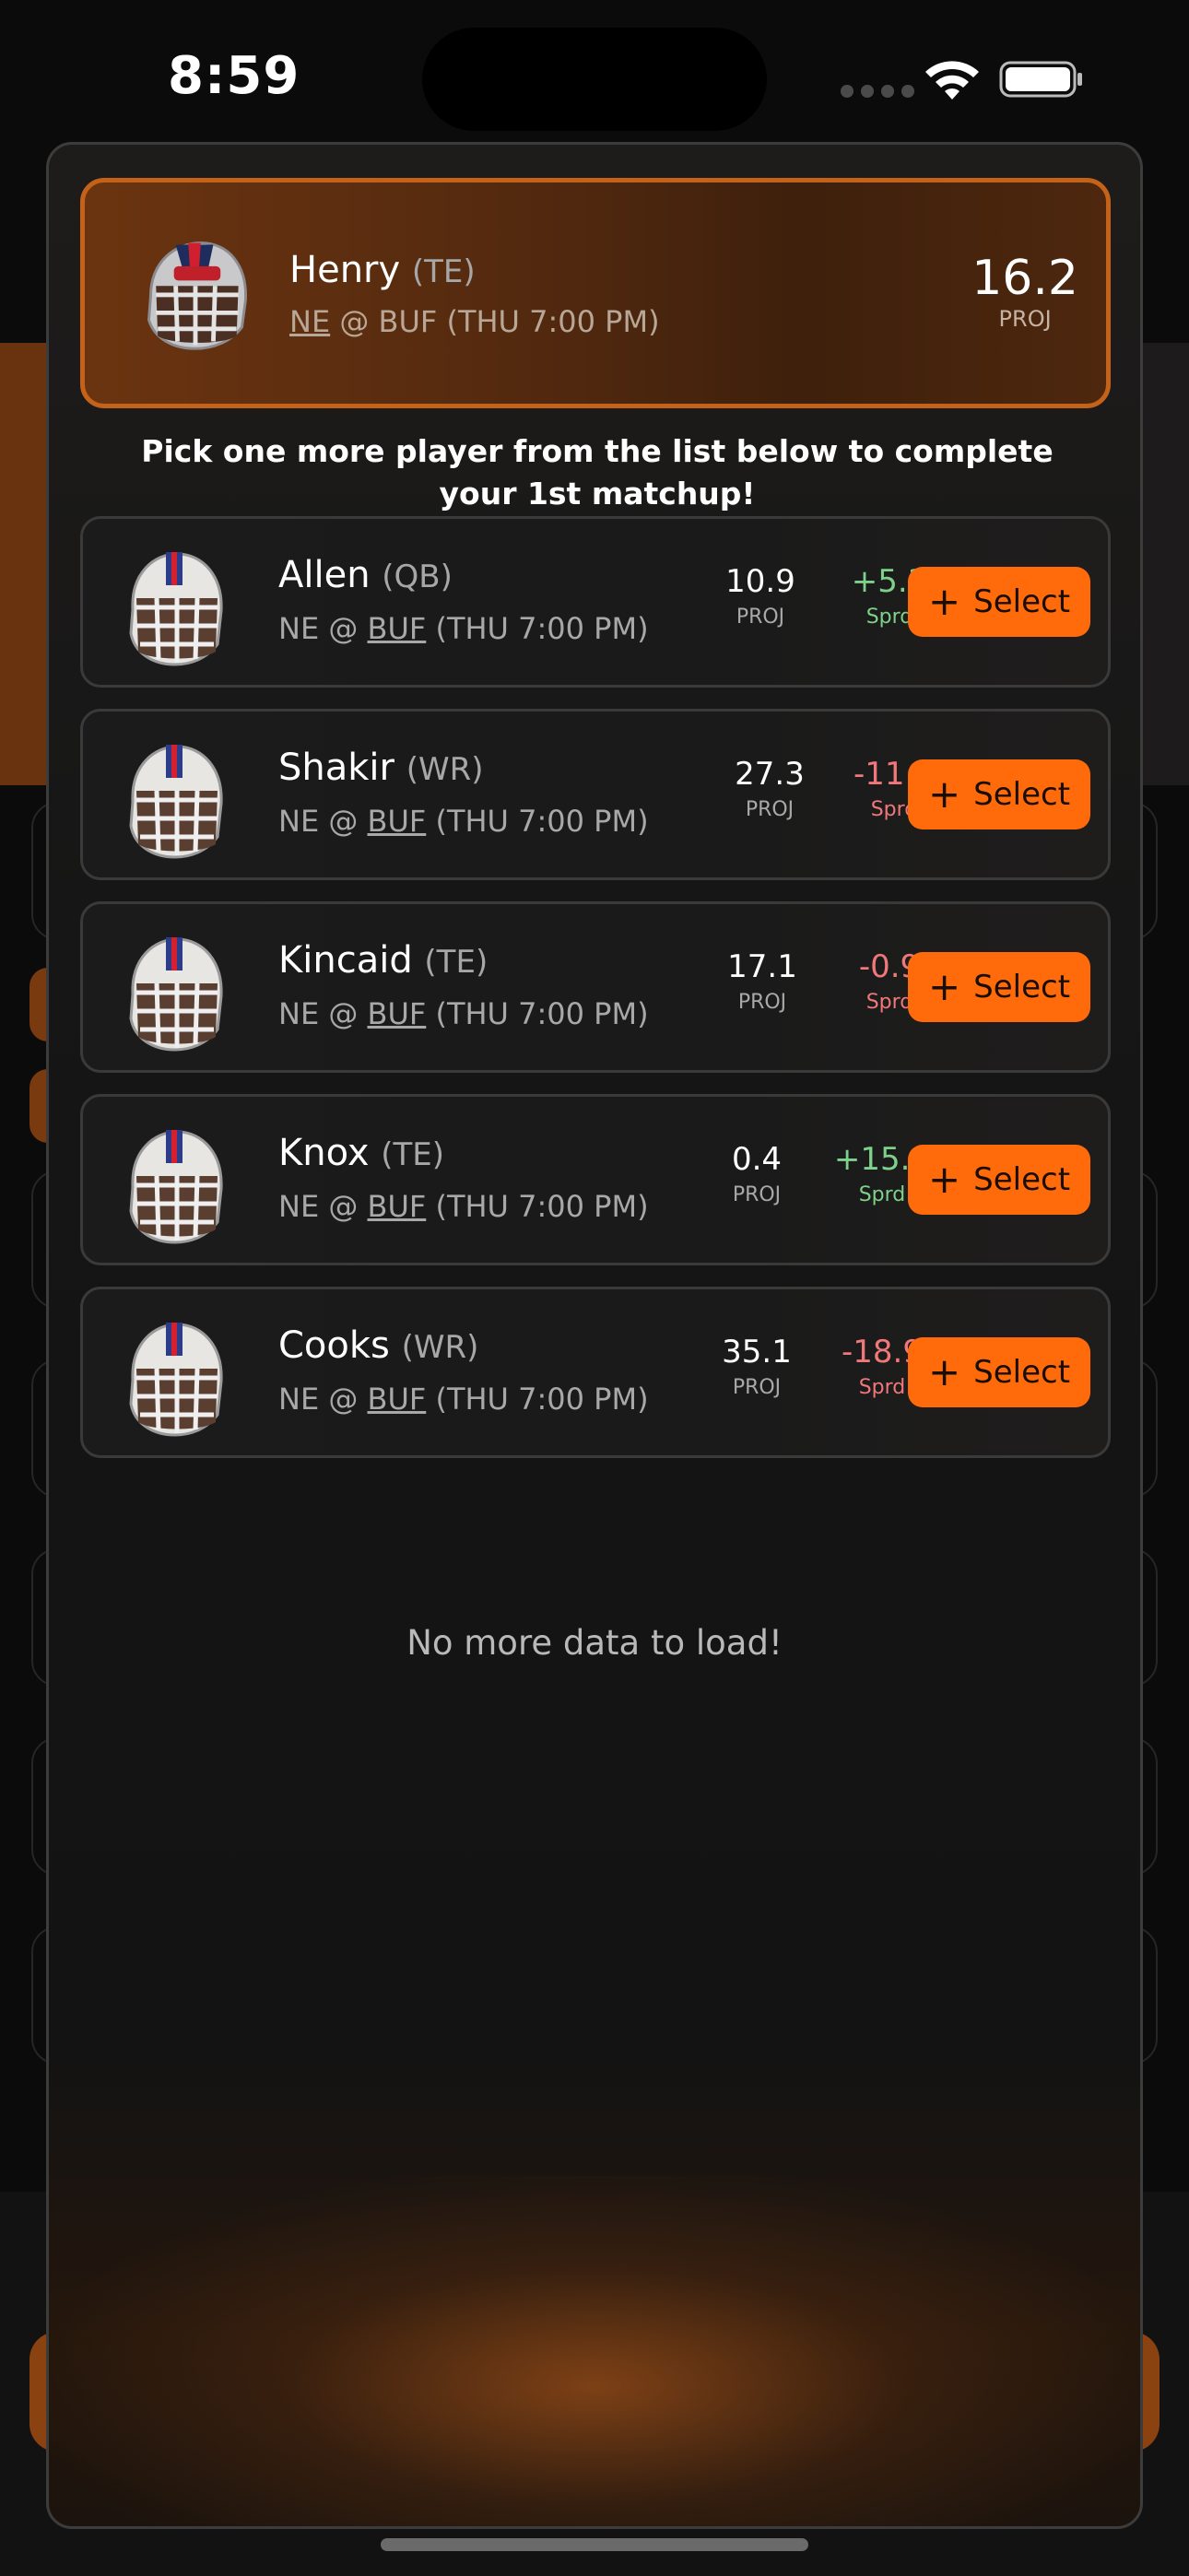 The width and height of the screenshot is (1189, 2576). What do you see at coordinates (594, 1643) in the screenshot?
I see `end-of-list-text: No more data to load!` at bounding box center [594, 1643].